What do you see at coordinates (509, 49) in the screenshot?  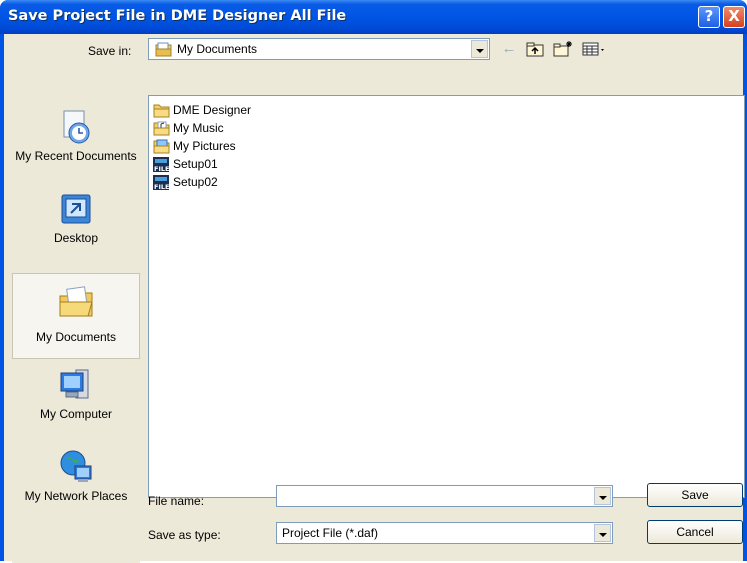 I see `back-icon: ←` at bounding box center [509, 49].